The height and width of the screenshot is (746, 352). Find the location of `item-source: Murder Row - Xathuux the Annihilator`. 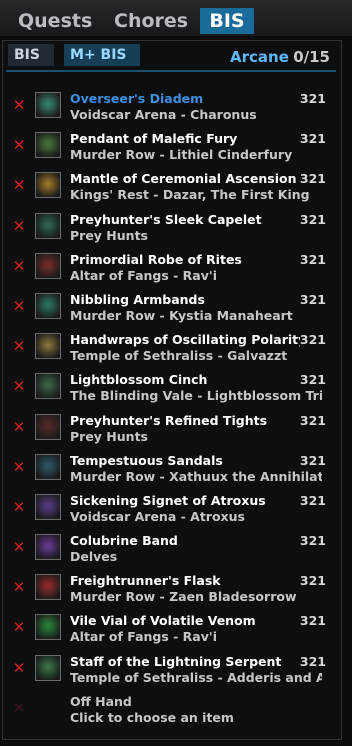

item-source: Murder Row - Xathuux the Annihilator is located at coordinates (196, 476).